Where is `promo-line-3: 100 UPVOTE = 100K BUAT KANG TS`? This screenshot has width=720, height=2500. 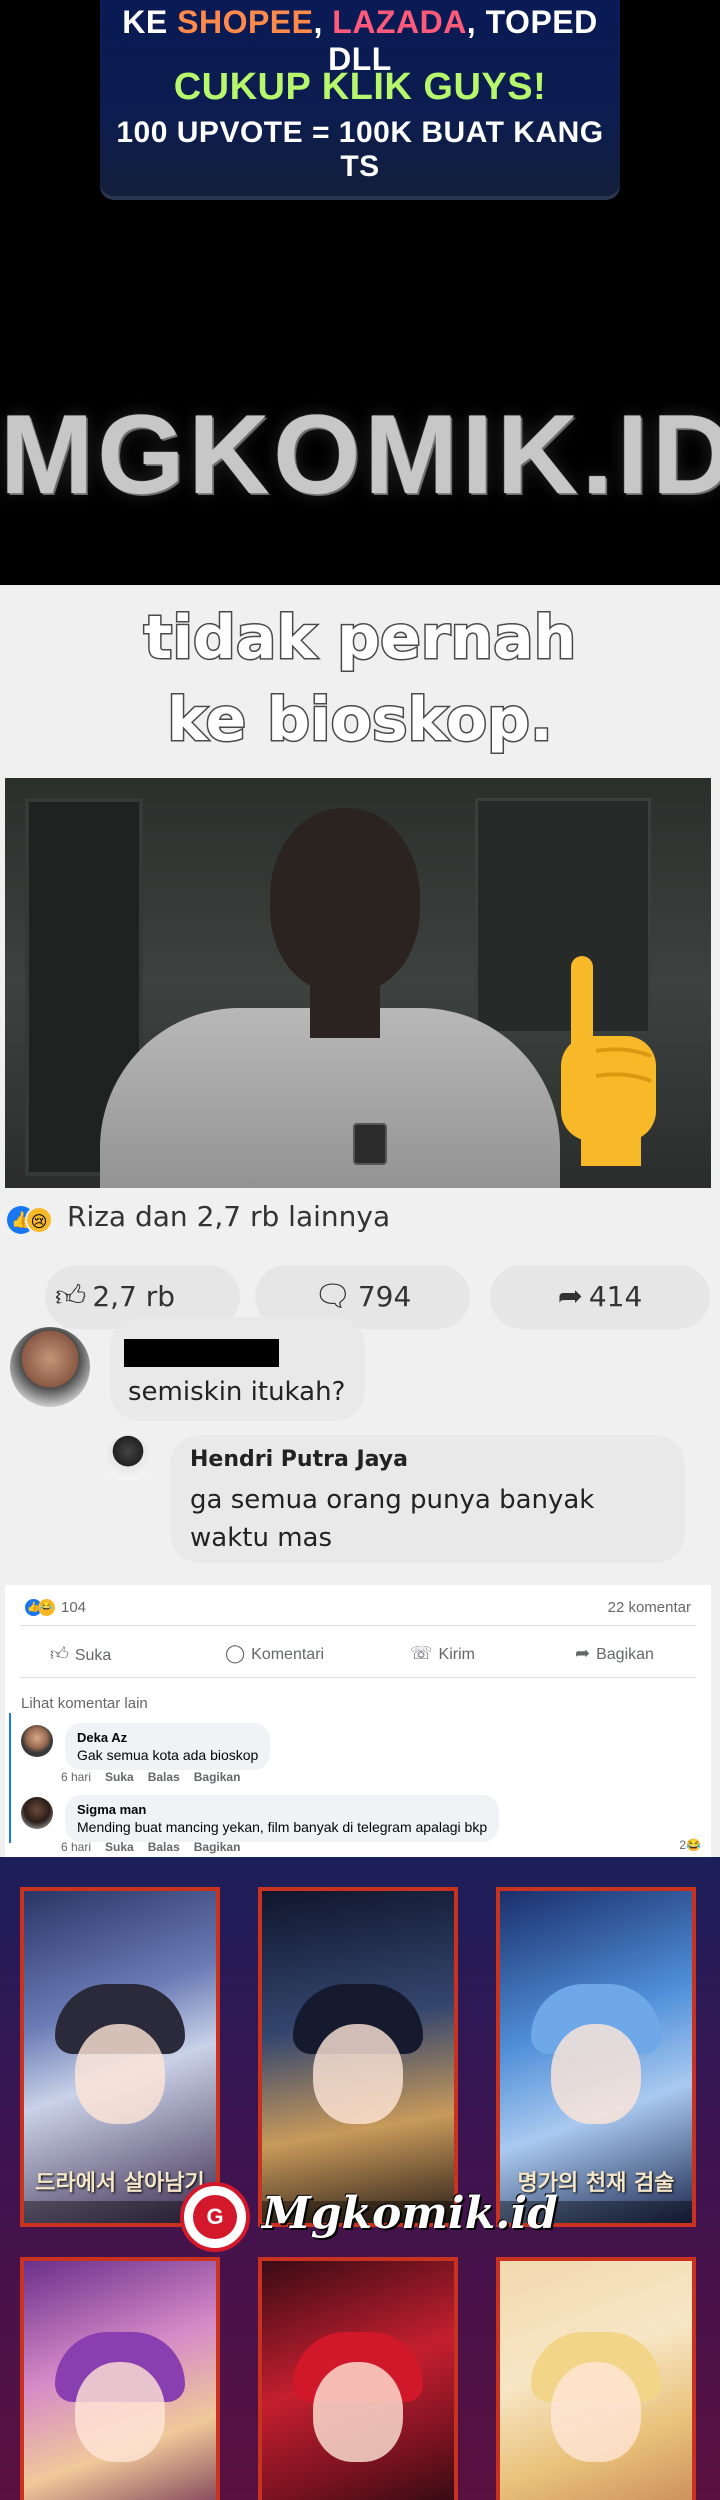
promo-line-3: 100 UPVOTE = 100K BUAT KANG TS is located at coordinates (360, 149).